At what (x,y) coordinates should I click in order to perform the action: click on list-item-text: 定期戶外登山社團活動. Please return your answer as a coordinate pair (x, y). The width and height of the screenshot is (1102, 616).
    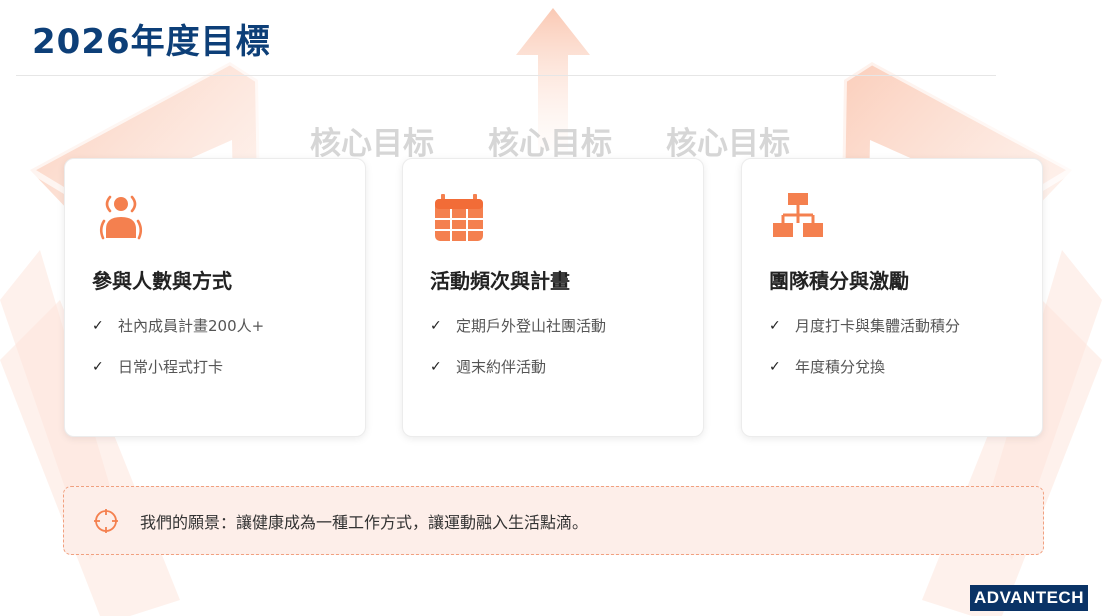
    Looking at the image, I should click on (531, 326).